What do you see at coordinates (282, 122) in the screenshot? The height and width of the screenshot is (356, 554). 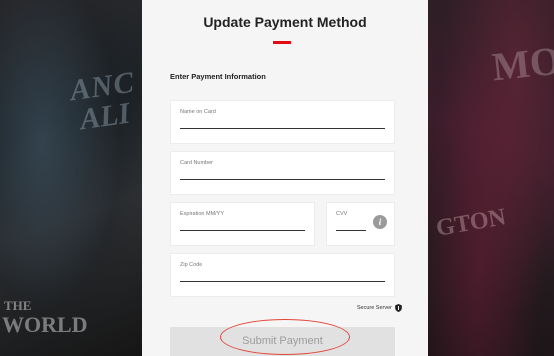 I see `name-on-card-field: Name on Card` at bounding box center [282, 122].